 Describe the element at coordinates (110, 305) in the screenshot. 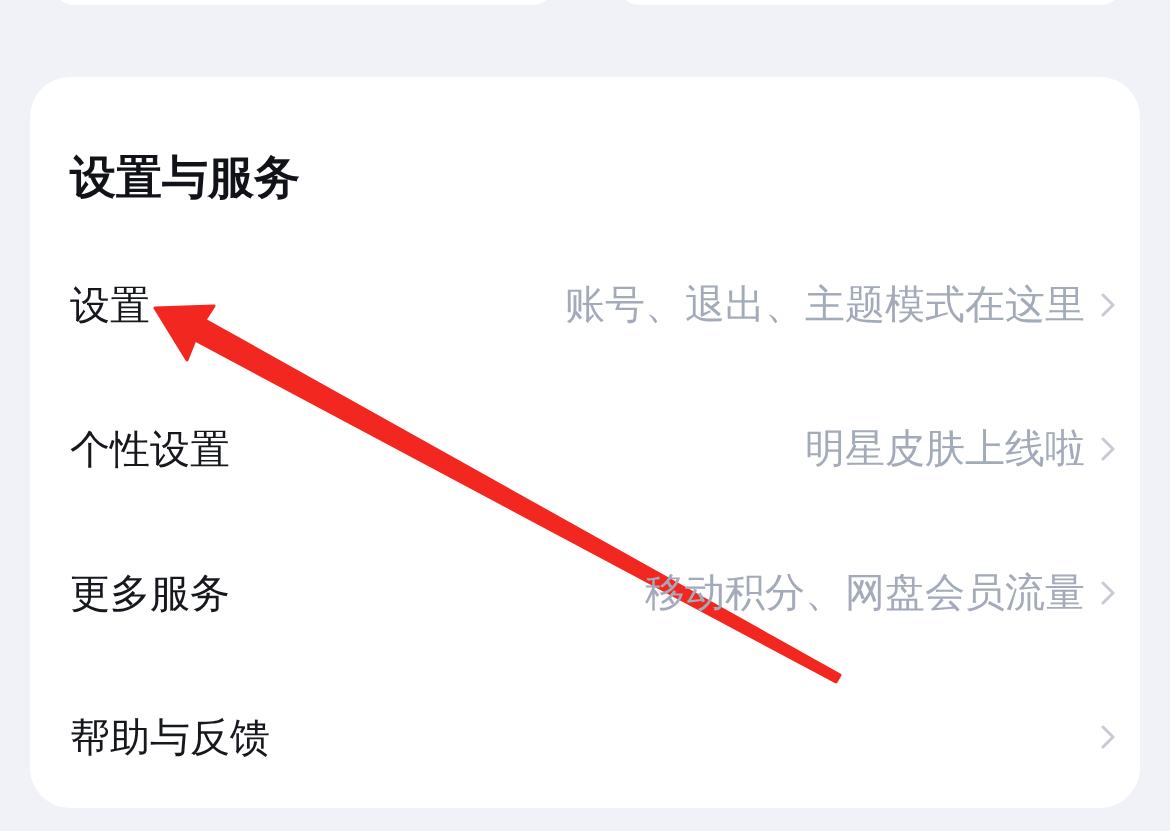

I see `menu-item-label: 设置` at that location.